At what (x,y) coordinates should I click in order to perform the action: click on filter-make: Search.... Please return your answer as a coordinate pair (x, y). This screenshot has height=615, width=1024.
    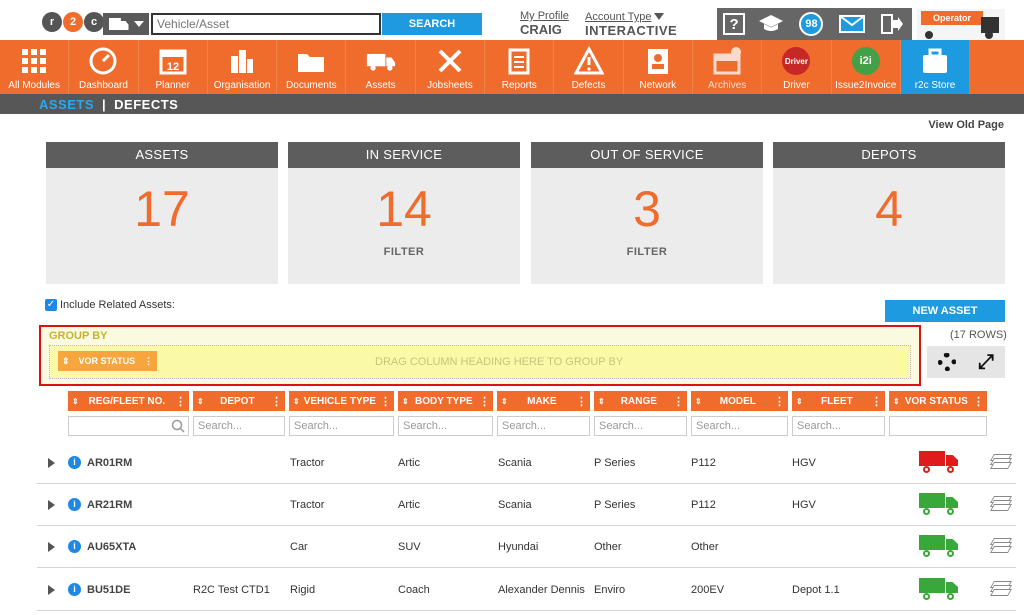
    Looking at the image, I should click on (543, 426).